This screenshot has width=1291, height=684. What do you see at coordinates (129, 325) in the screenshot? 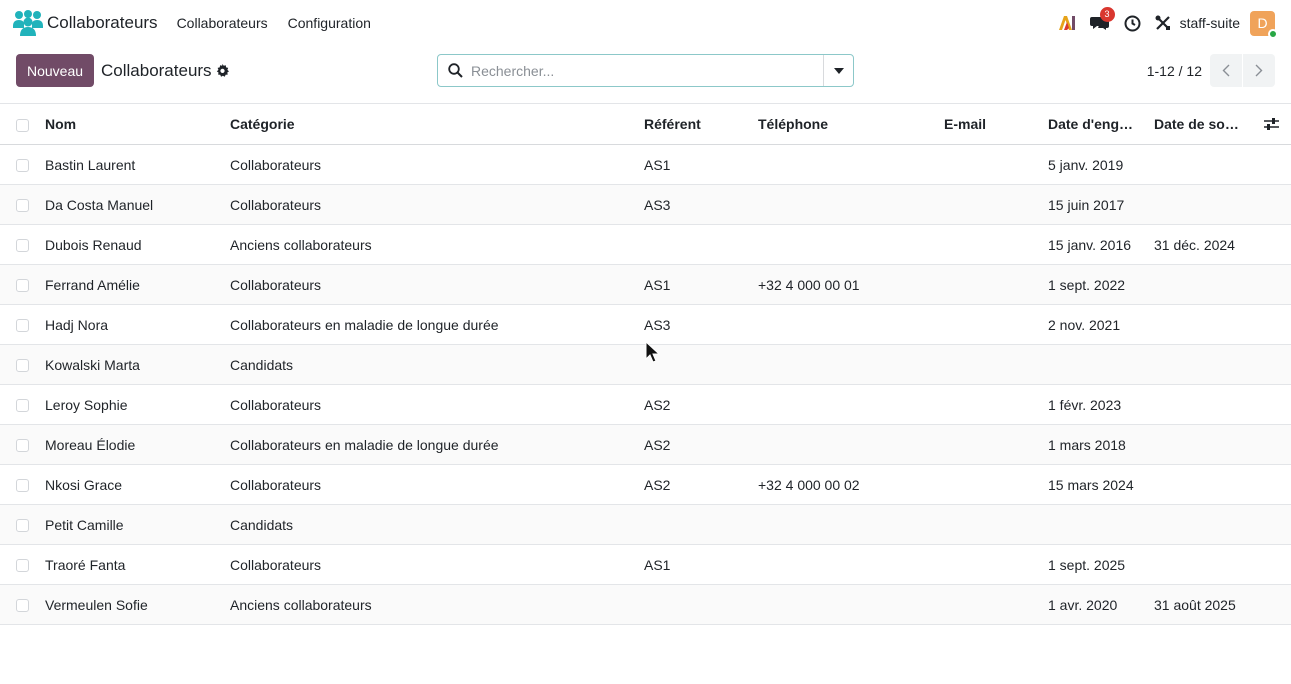
I see `cell-nom: Hadj Nora` at bounding box center [129, 325].